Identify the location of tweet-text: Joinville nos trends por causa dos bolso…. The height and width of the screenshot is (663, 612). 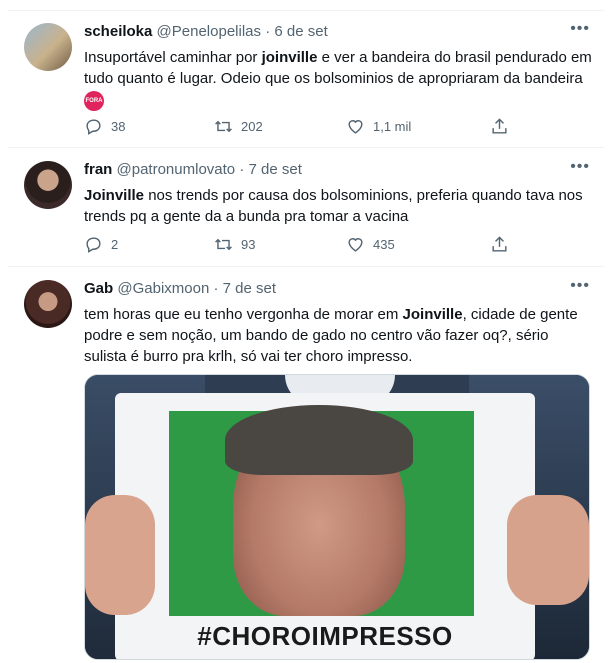
(333, 206).